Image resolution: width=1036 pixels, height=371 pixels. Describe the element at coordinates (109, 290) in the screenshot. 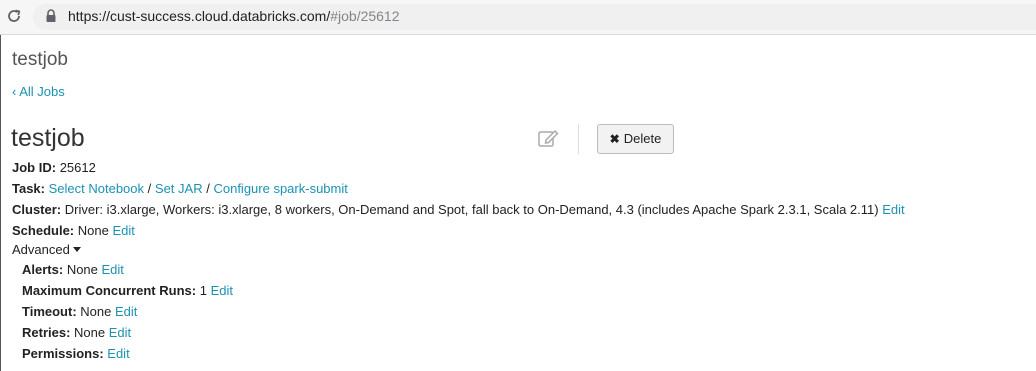

I see `max-concurrent-runs-label: Maximum Concurrent Runs:` at that location.